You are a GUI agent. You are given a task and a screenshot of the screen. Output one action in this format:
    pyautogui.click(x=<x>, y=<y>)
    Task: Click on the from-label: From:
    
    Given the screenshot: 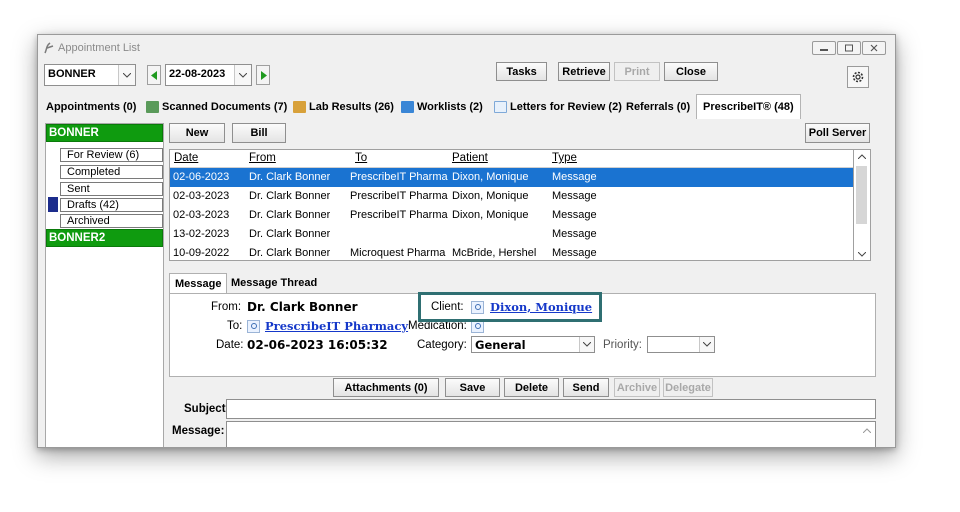 What is the action you would take?
    pyautogui.click(x=226, y=307)
    